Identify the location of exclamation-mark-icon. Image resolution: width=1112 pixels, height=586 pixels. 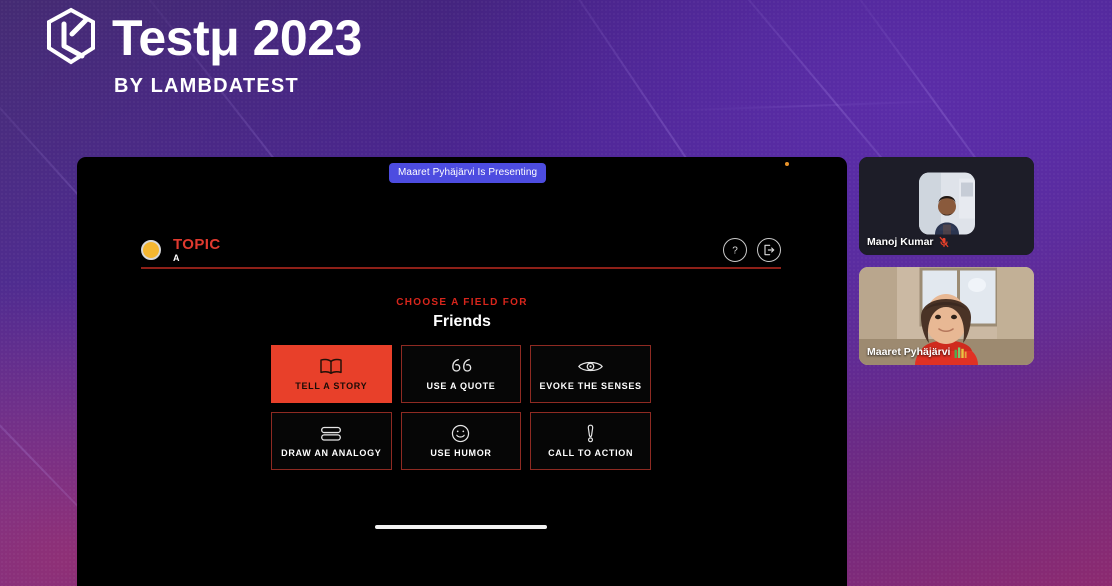
(590, 433).